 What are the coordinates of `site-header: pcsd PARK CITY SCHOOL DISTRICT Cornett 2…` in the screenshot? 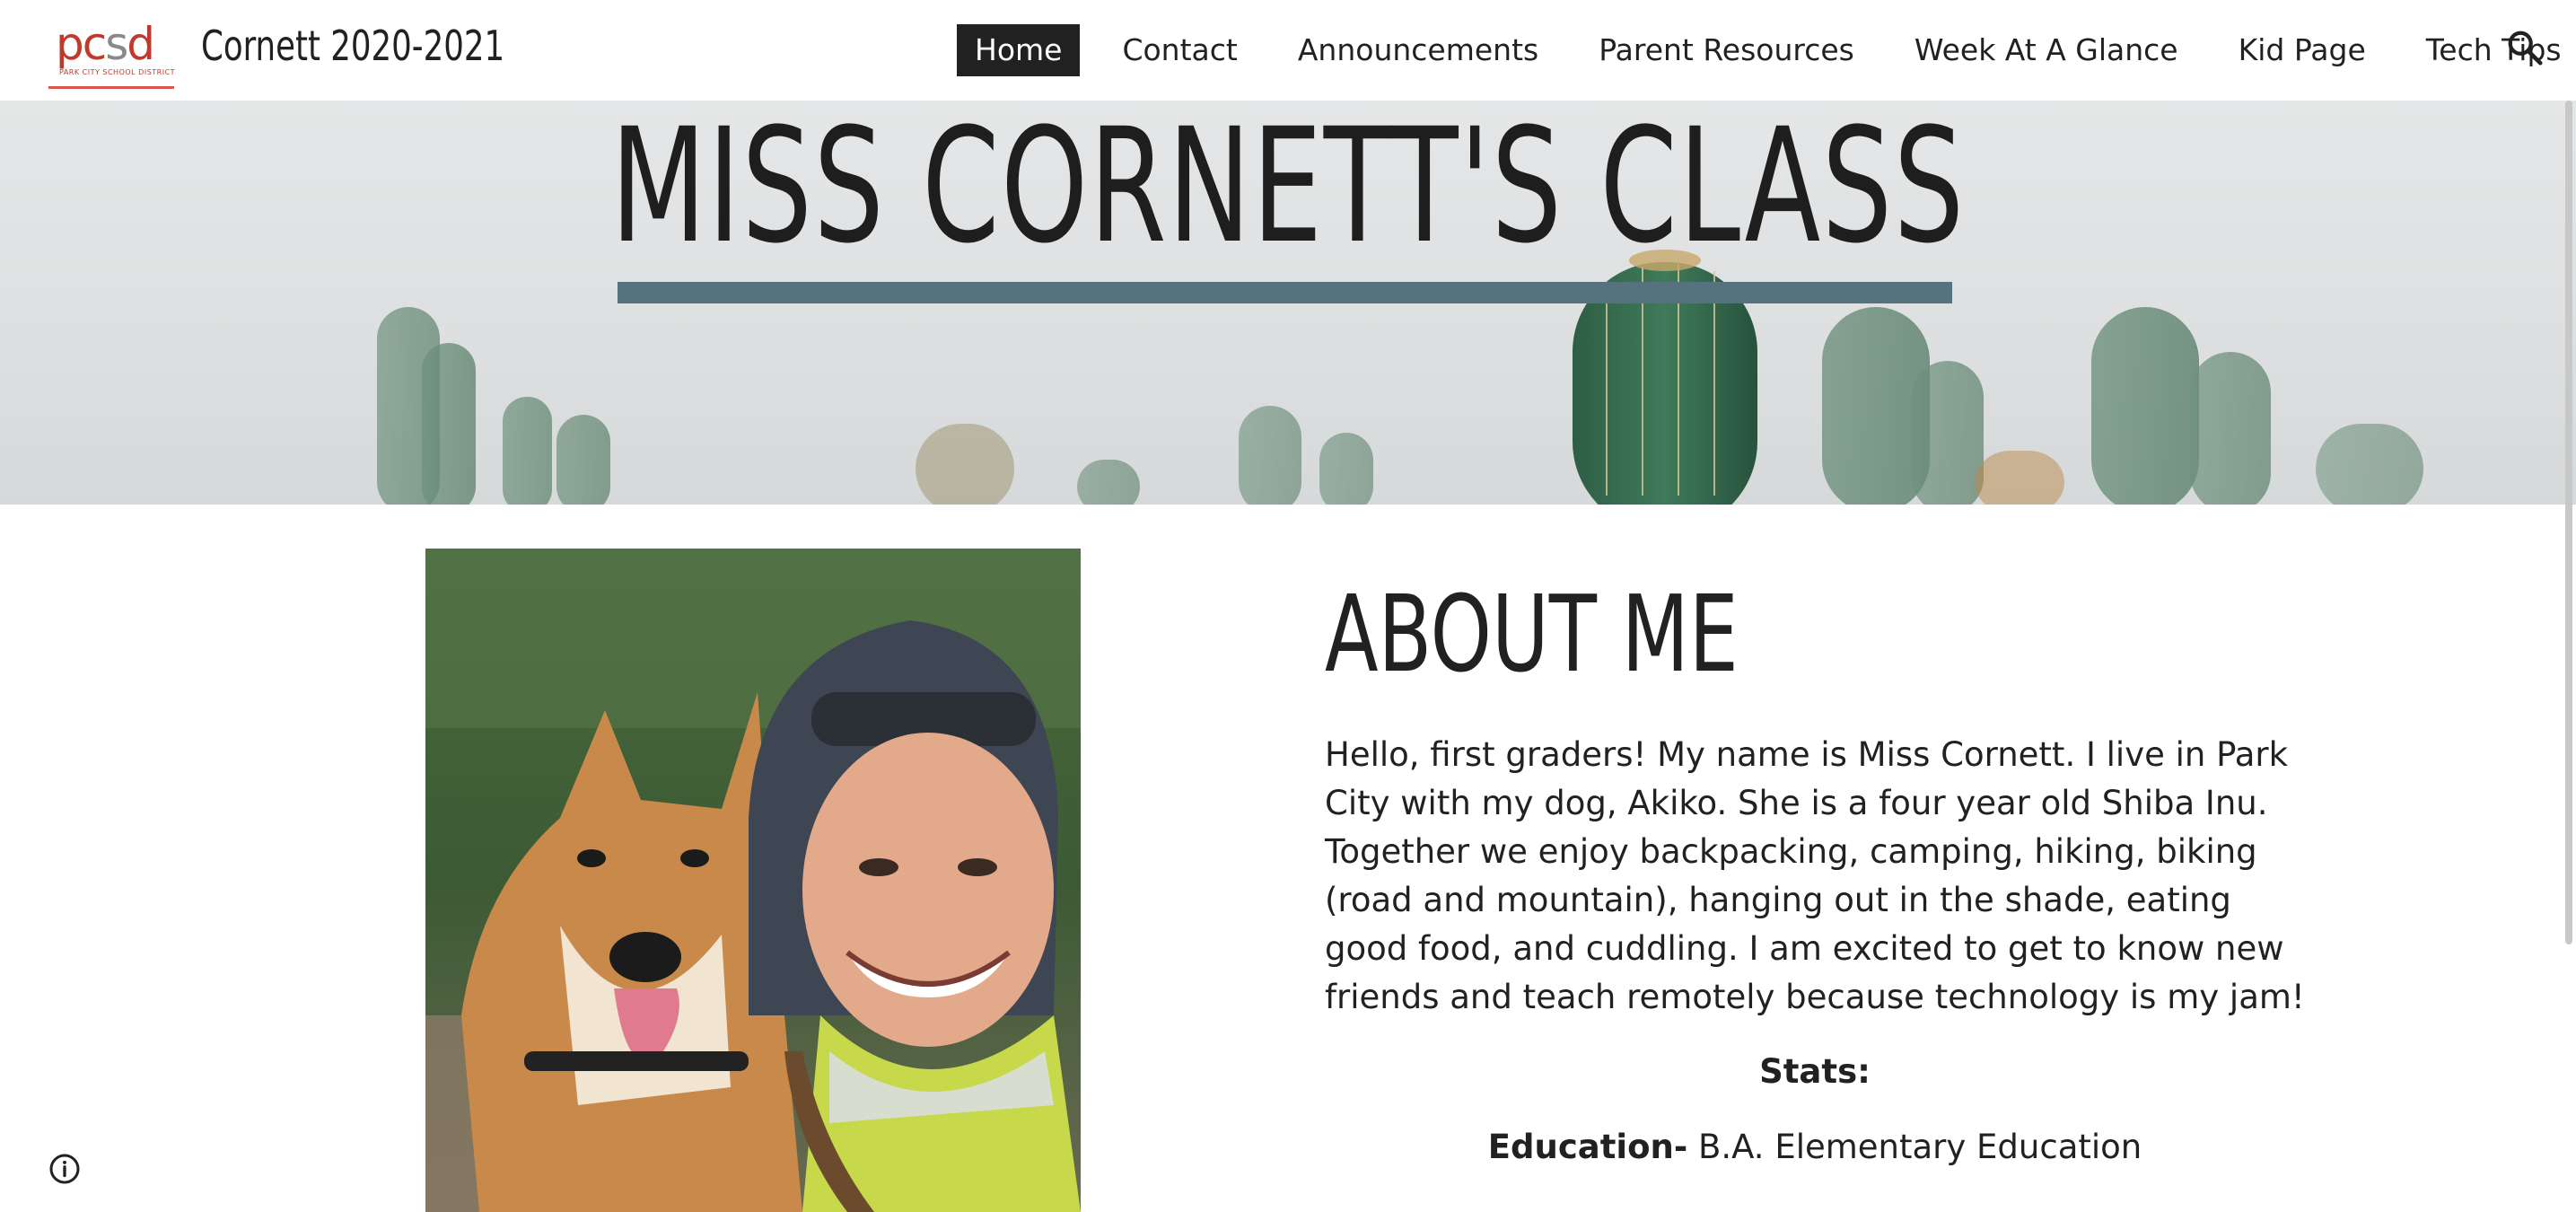 It's located at (1288, 51).